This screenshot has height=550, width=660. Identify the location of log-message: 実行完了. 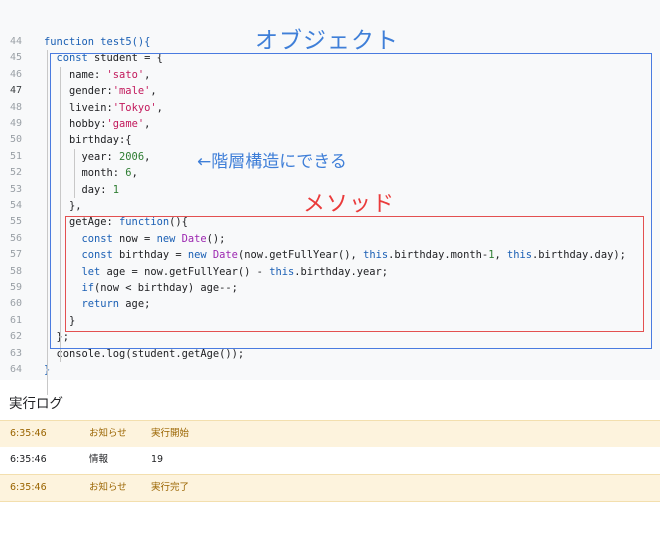
(170, 487).